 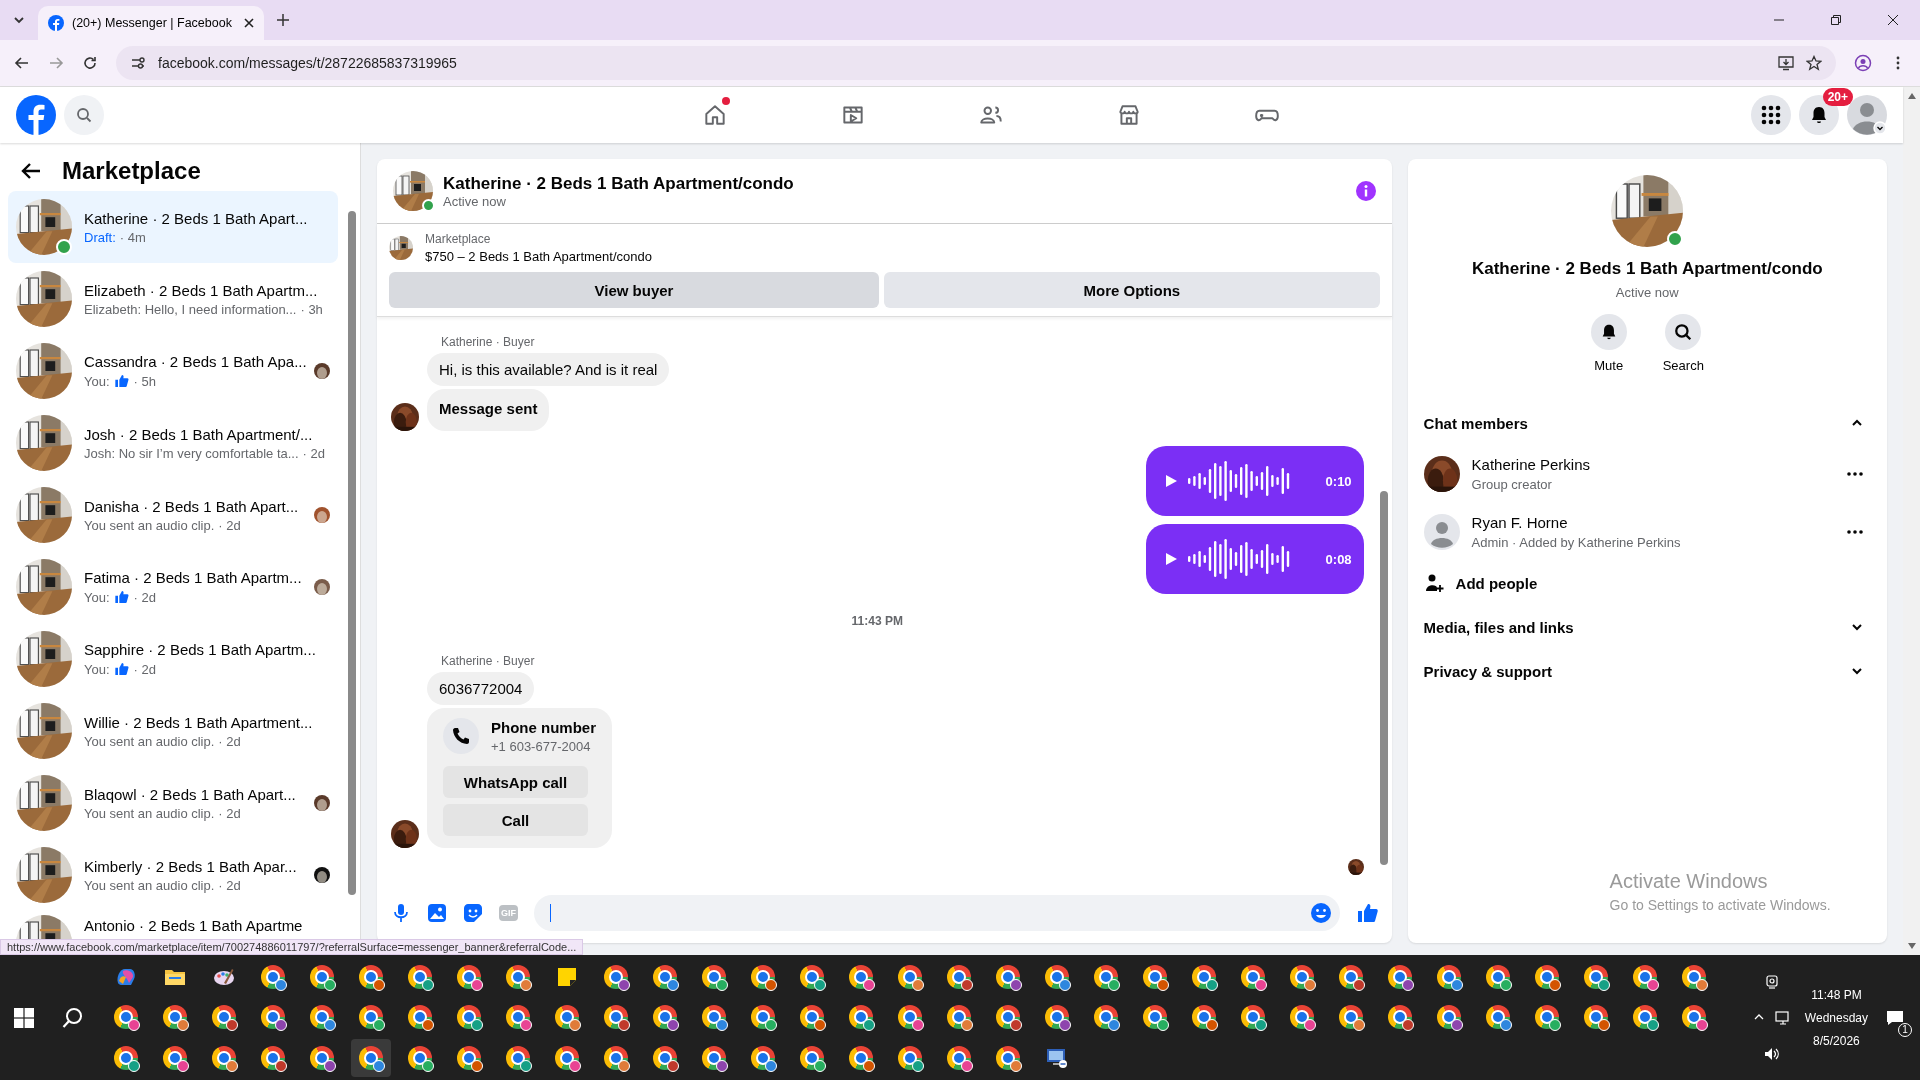 What do you see at coordinates (36, 115) in the screenshot?
I see `facebook-logo` at bounding box center [36, 115].